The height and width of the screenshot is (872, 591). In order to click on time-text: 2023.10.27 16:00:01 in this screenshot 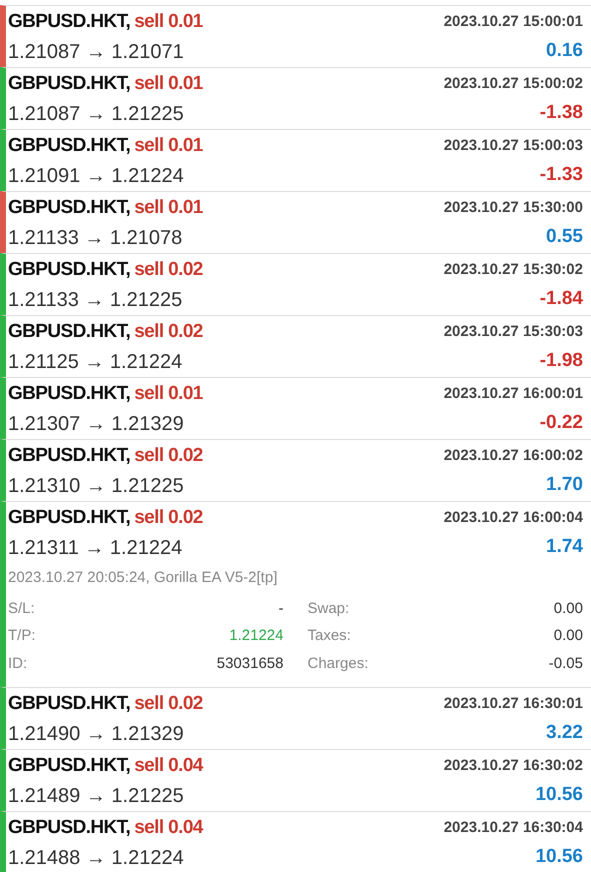, I will do `click(513, 394)`.